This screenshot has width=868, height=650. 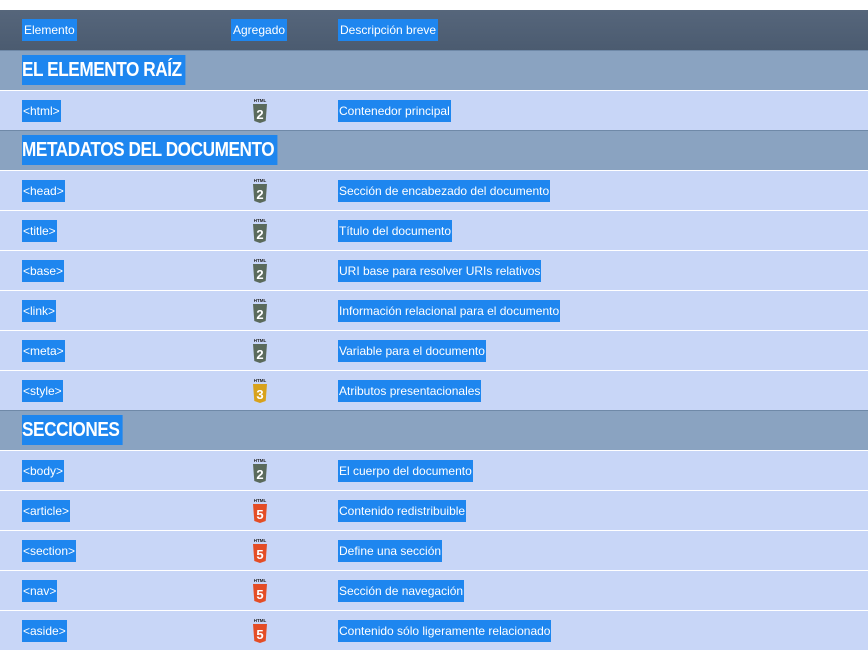 What do you see at coordinates (434, 150) in the screenshot?
I see `section-header: METADATOS DEL DOCUMENTO` at bounding box center [434, 150].